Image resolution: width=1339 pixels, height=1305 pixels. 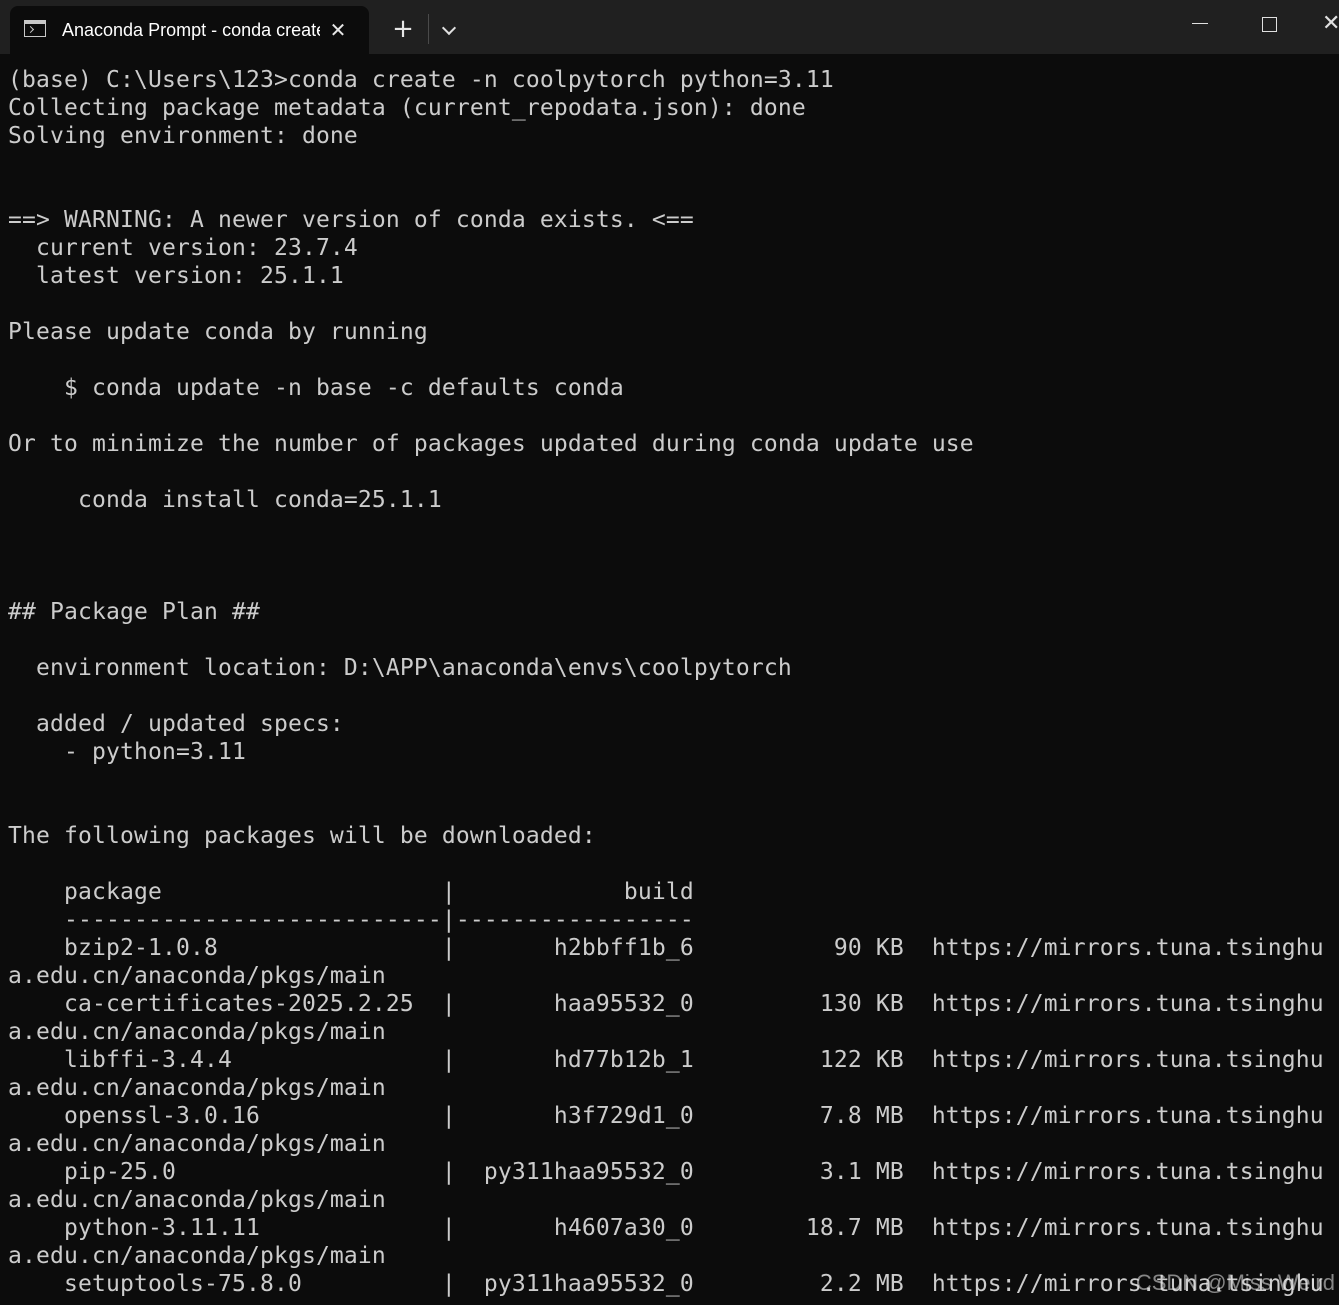 I want to click on terminal-line: Please update conda by running, so click(x=218, y=332).